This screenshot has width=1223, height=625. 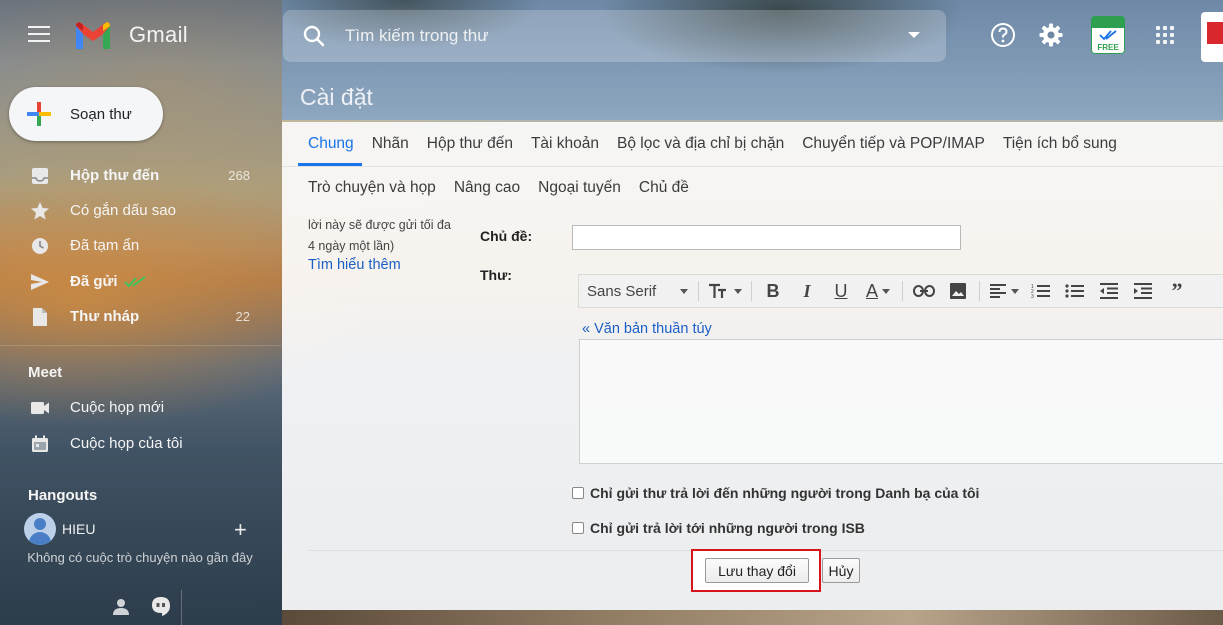 I want to click on tab-advanced: Nâng cao, so click(x=487, y=188).